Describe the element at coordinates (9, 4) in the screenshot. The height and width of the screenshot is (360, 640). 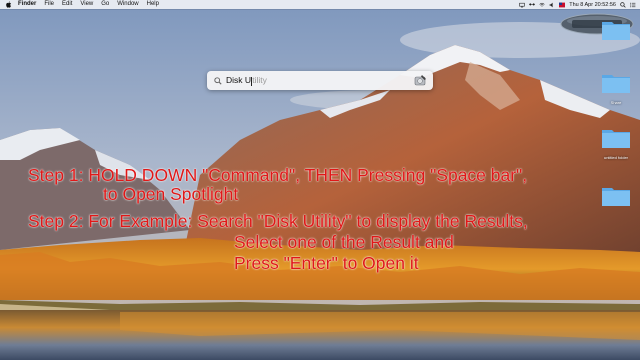
I see `apple-menu-icon` at that location.